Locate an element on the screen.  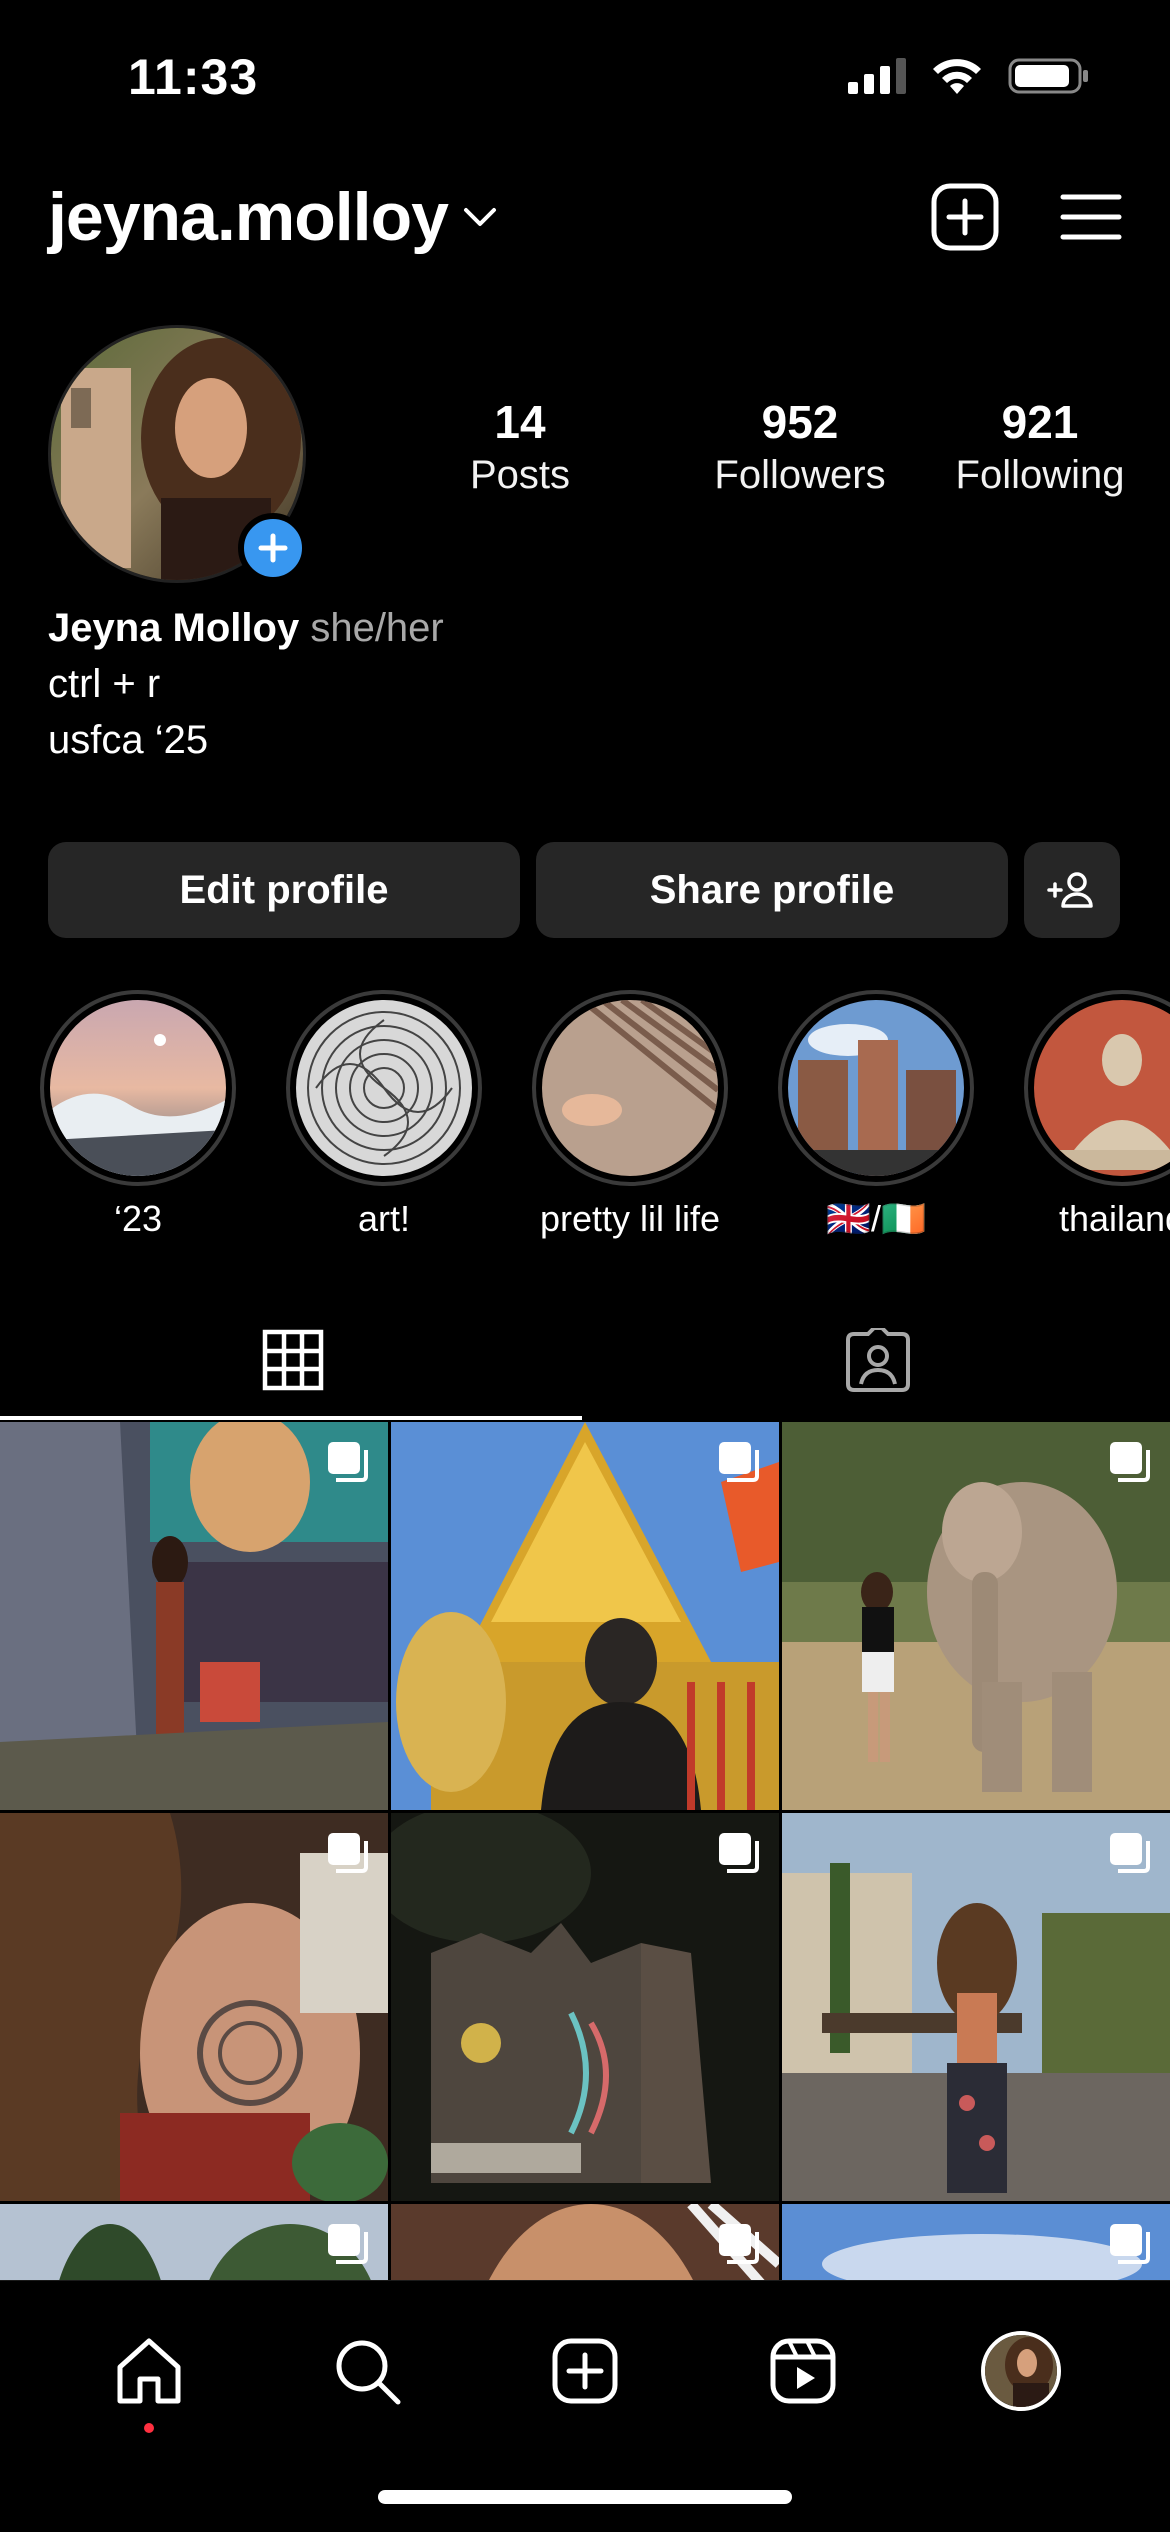
edit-profile-button: Edit profile is located at coordinates (284, 890).